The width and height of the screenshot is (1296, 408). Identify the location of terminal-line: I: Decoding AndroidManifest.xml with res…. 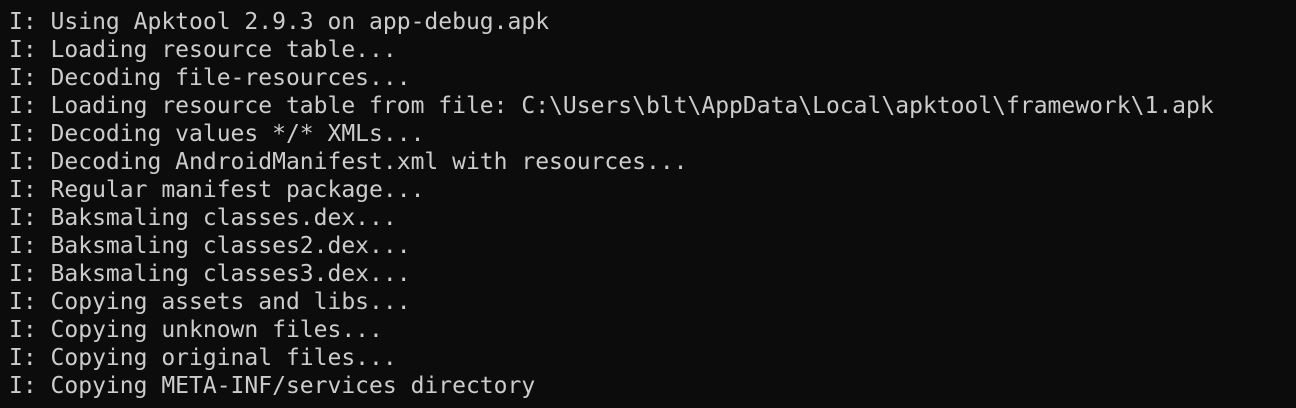
(348, 162).